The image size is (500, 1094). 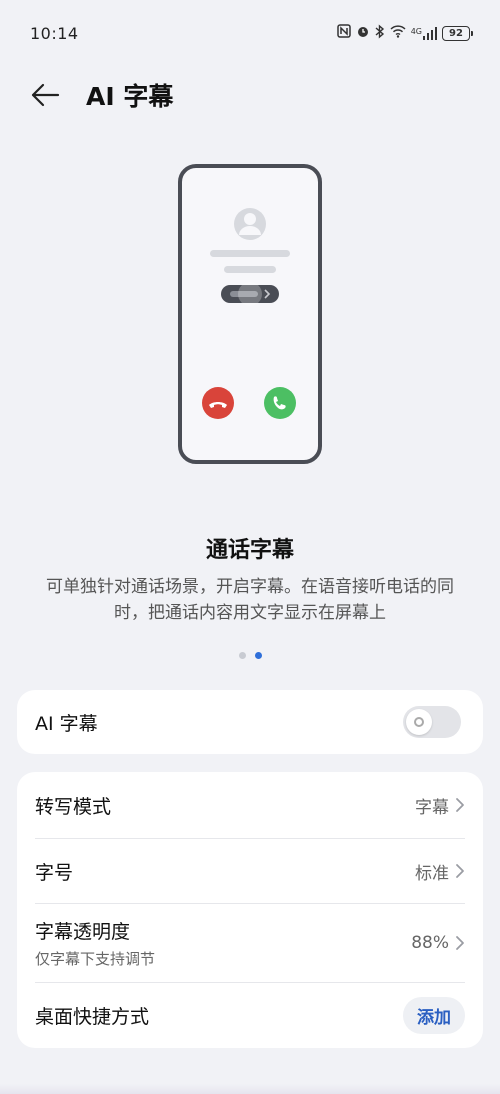 What do you see at coordinates (250, 722) in the screenshot?
I see `ai-caption-toggle-card: AI 字幕` at bounding box center [250, 722].